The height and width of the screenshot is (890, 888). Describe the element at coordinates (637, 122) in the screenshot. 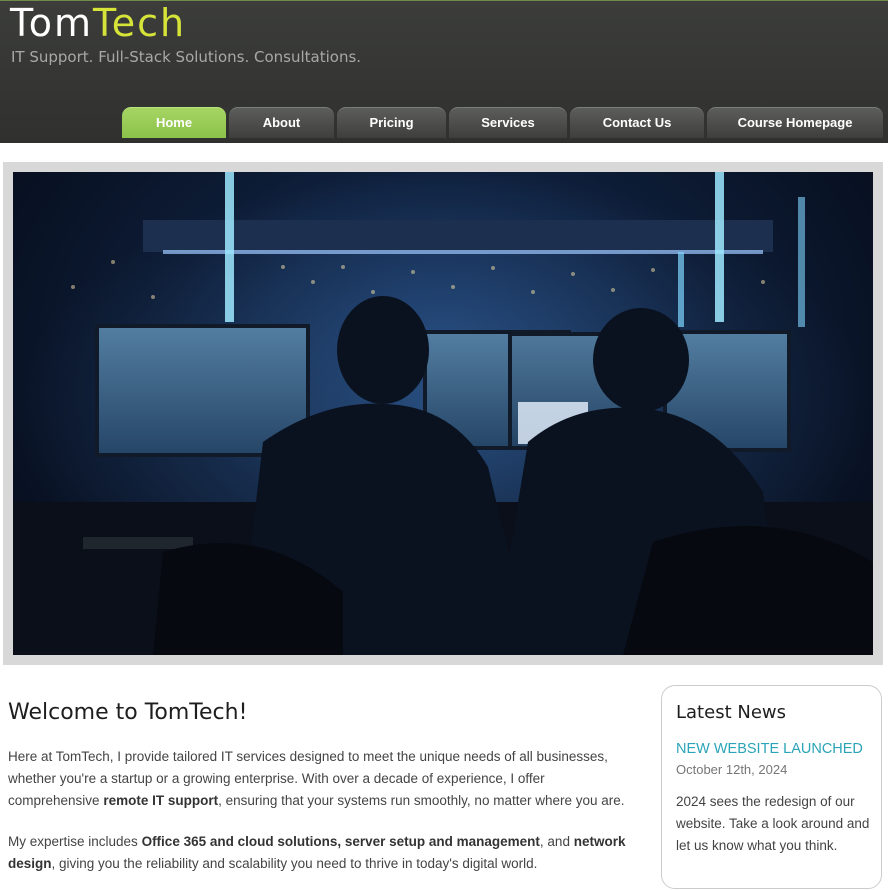

I see `nav-tab-contact: Contact Us` at that location.